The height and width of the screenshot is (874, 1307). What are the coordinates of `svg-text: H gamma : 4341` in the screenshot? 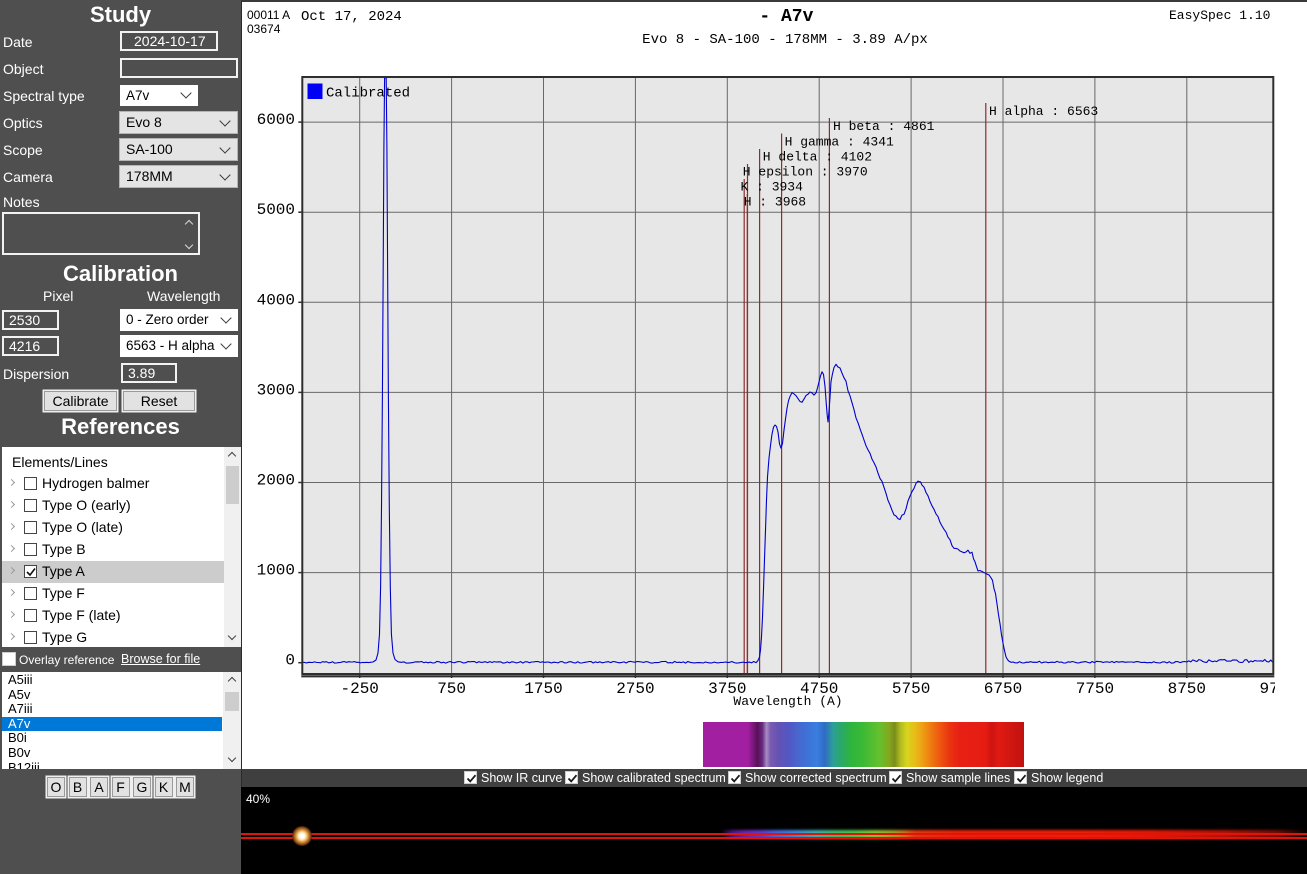 It's located at (839, 142).